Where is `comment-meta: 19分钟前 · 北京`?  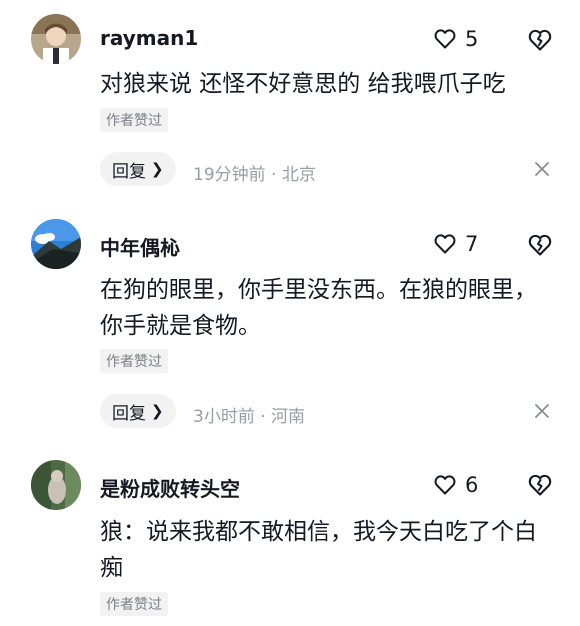 comment-meta: 19分钟前 · 北京 is located at coordinates (254, 175).